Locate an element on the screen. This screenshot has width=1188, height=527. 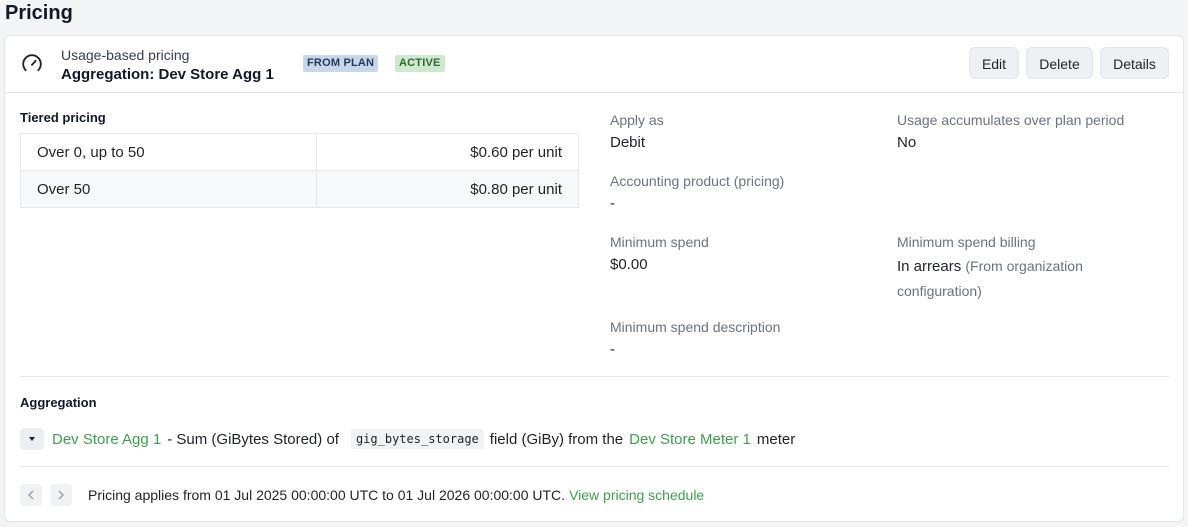
field-value: Debit is located at coordinates (628, 142).